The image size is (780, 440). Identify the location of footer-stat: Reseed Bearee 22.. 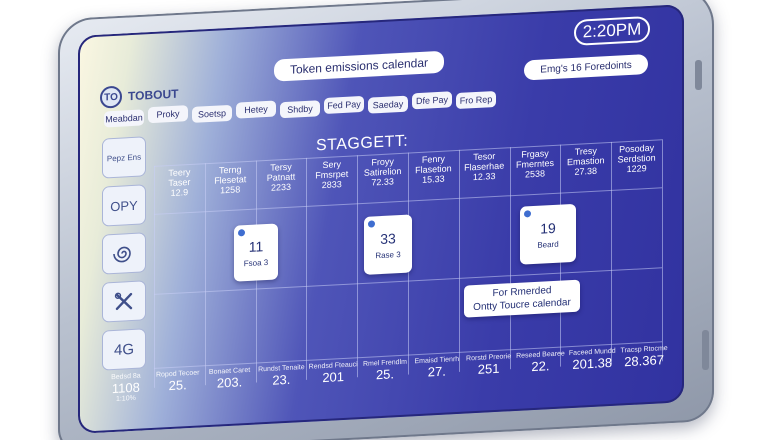
(541, 362).